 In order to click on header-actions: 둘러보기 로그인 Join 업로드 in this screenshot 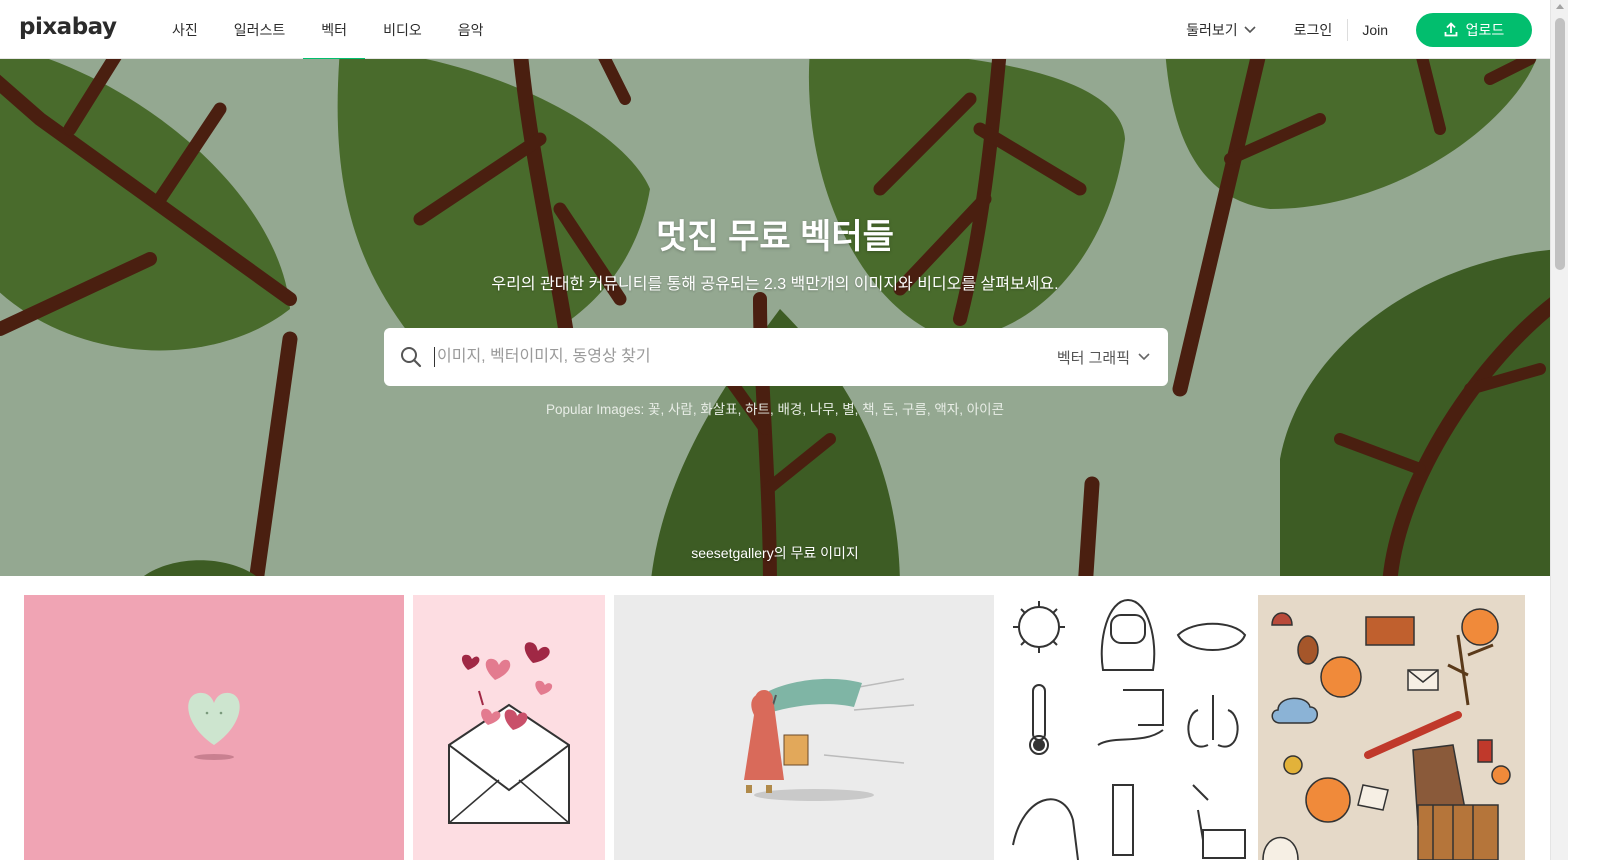, I will do `click(1359, 29)`.